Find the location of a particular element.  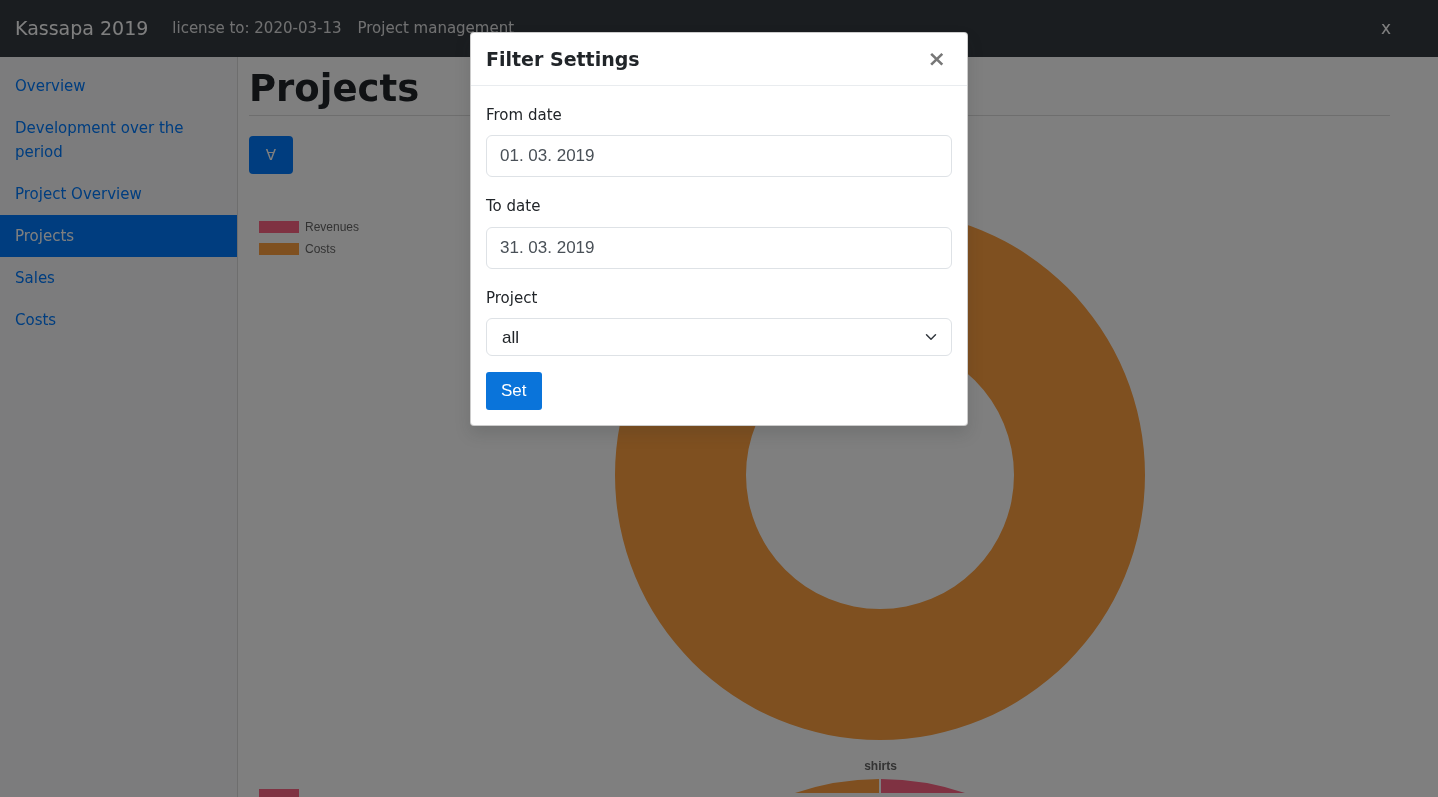

close-button: x is located at coordinates (1385, 28).